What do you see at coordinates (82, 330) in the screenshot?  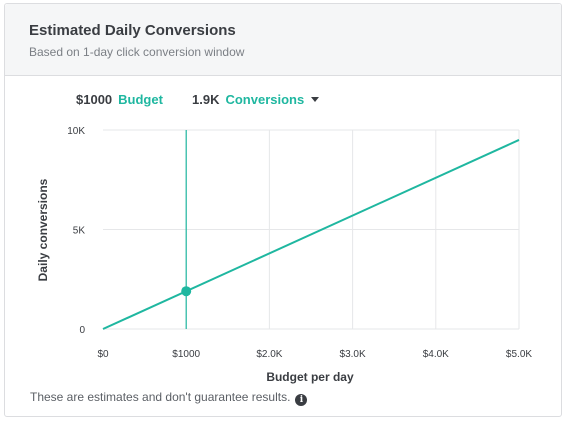 I see `y-tick-label: 0` at bounding box center [82, 330].